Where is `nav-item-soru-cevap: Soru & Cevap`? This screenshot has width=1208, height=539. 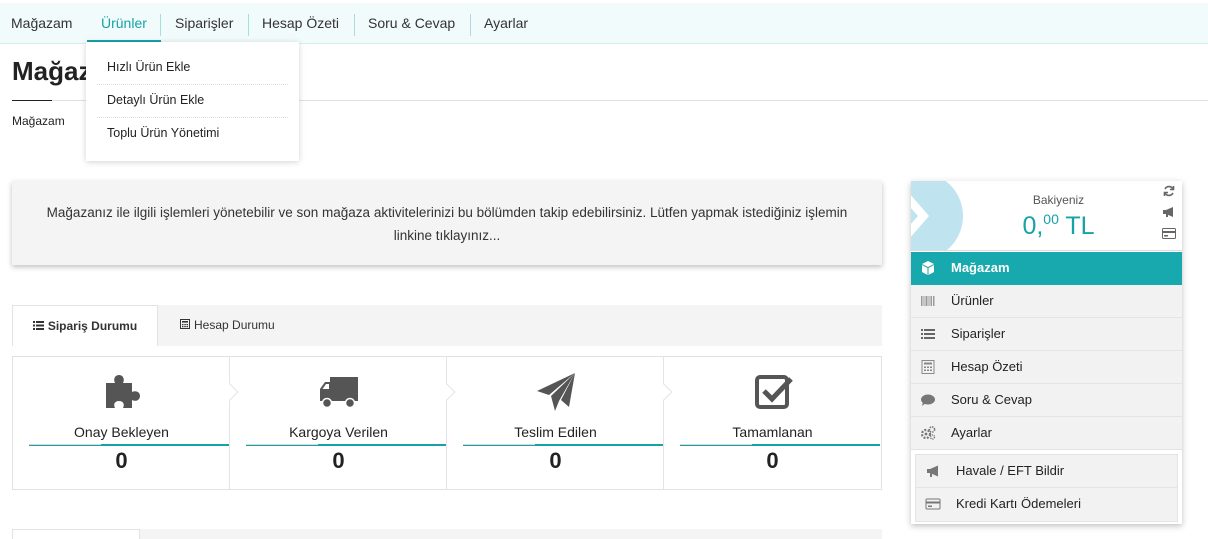
nav-item-soru-cevap: Soru & Cevap is located at coordinates (411, 23).